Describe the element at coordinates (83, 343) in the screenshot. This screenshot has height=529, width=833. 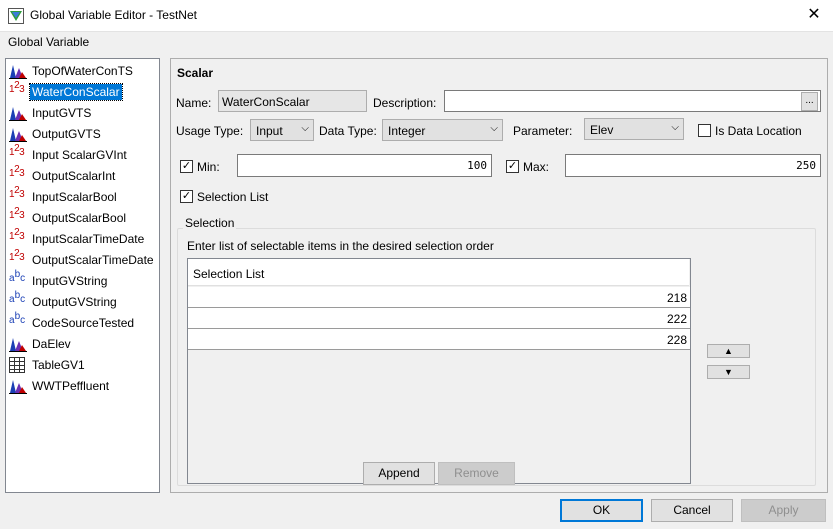
I see `tree-item: DaElev` at that location.